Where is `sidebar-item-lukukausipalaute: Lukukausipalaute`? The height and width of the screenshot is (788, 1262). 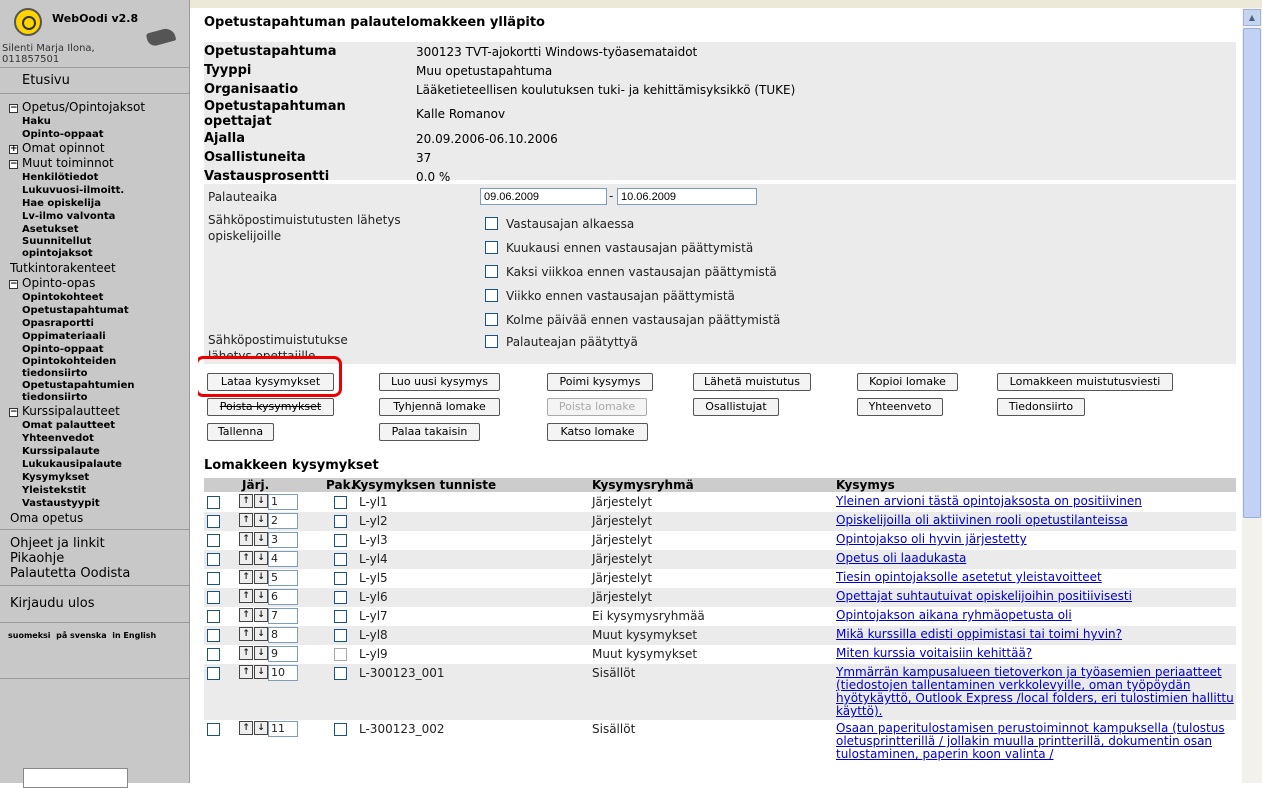
sidebar-item-lukukausipalaute: Lukukausipalaute is located at coordinates (94, 464).